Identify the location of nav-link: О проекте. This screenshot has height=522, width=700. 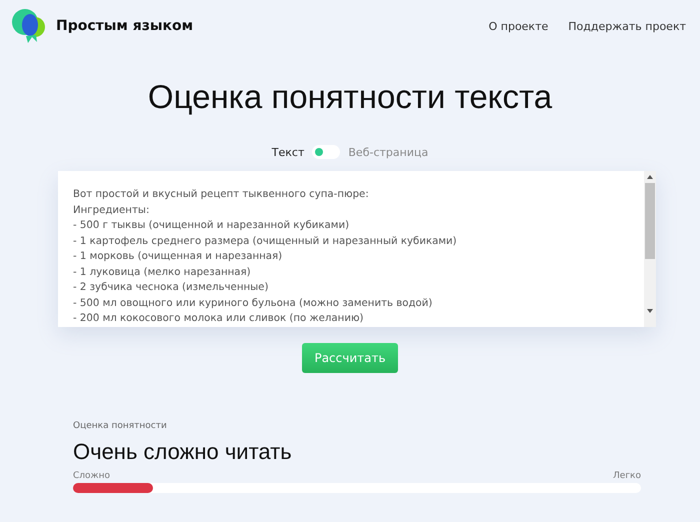
(518, 26).